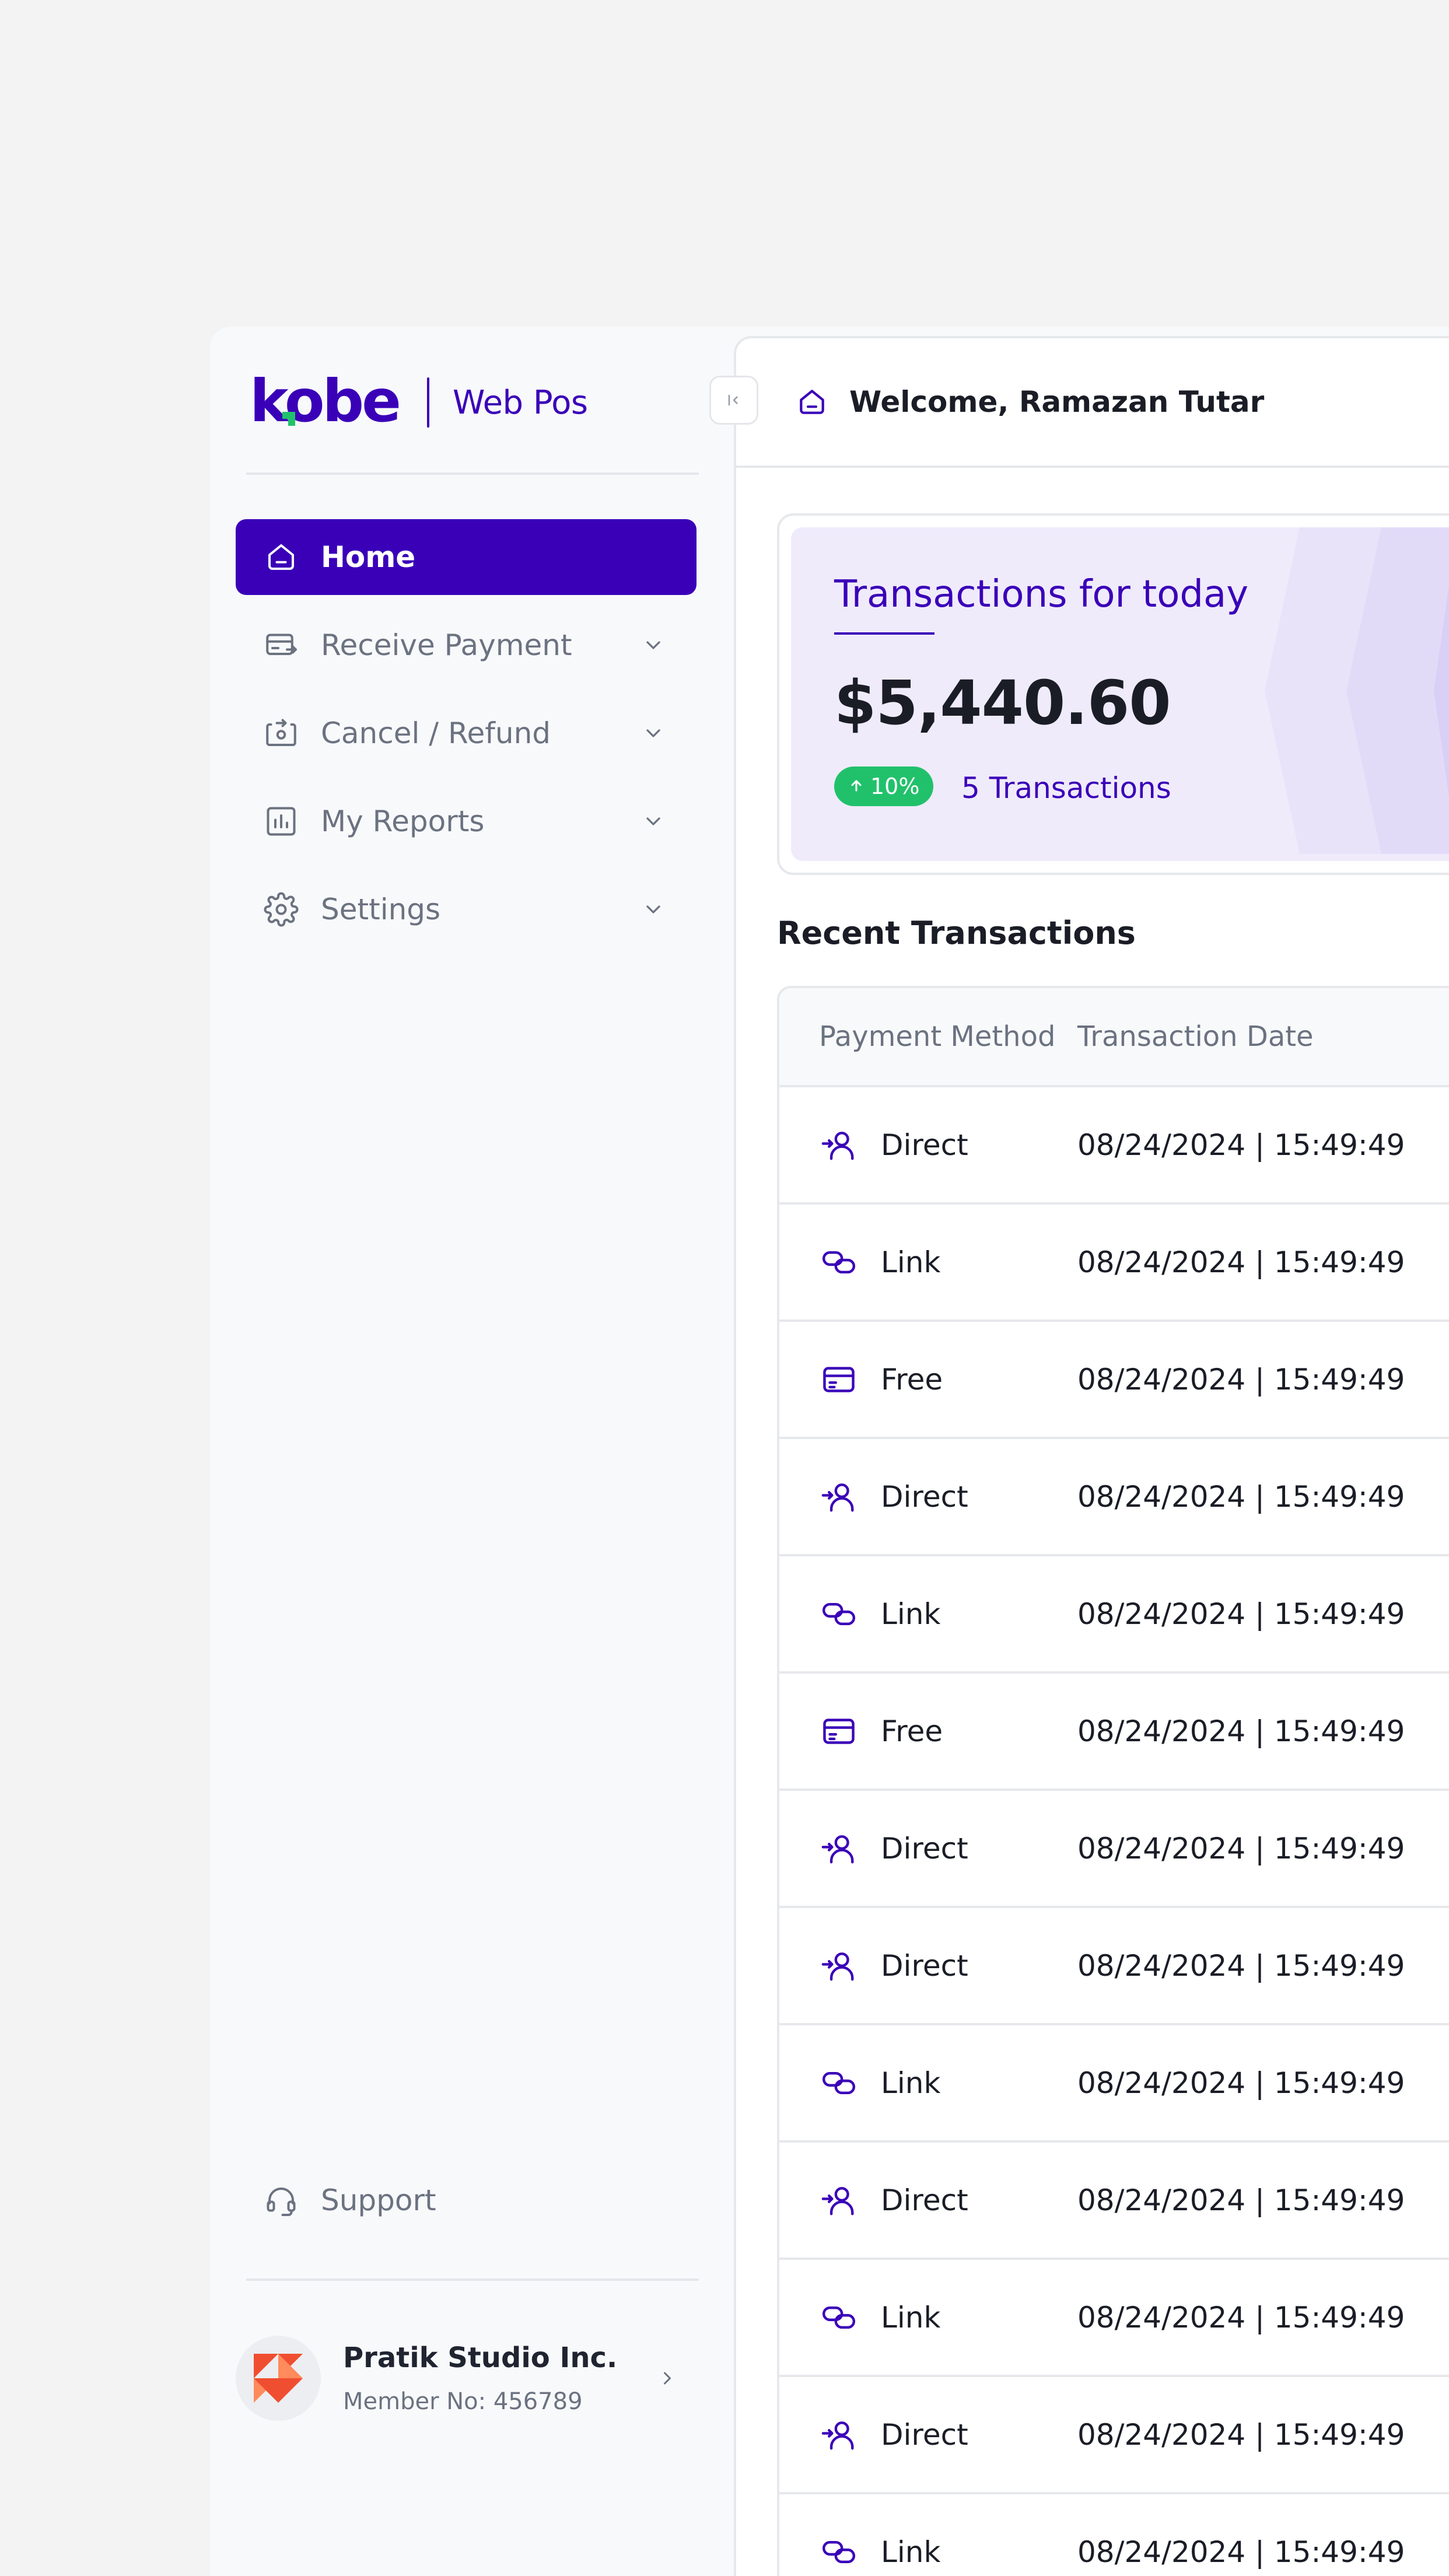 The image size is (1449, 2576). I want to click on svg-text: kobe, so click(324, 402).